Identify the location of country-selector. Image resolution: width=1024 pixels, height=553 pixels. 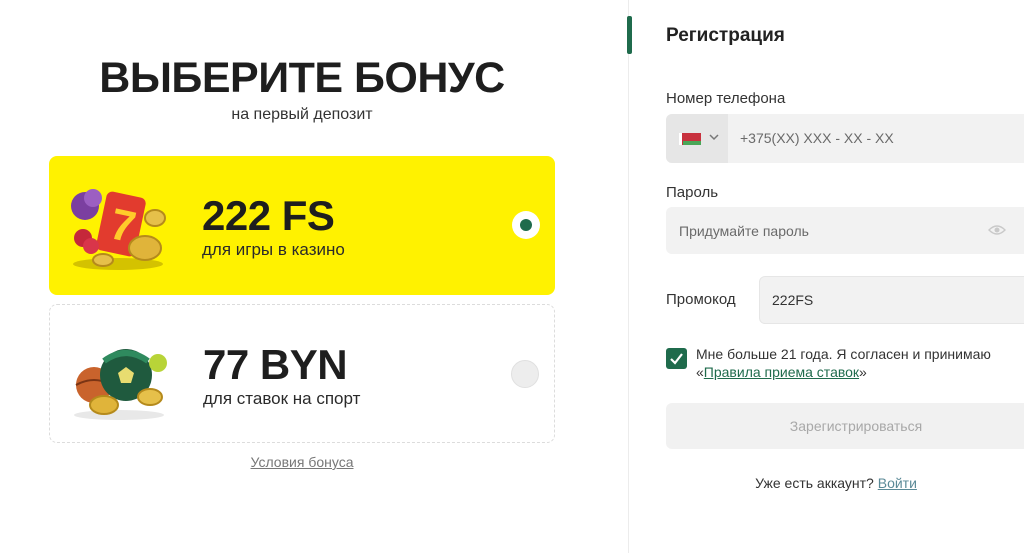
(697, 138).